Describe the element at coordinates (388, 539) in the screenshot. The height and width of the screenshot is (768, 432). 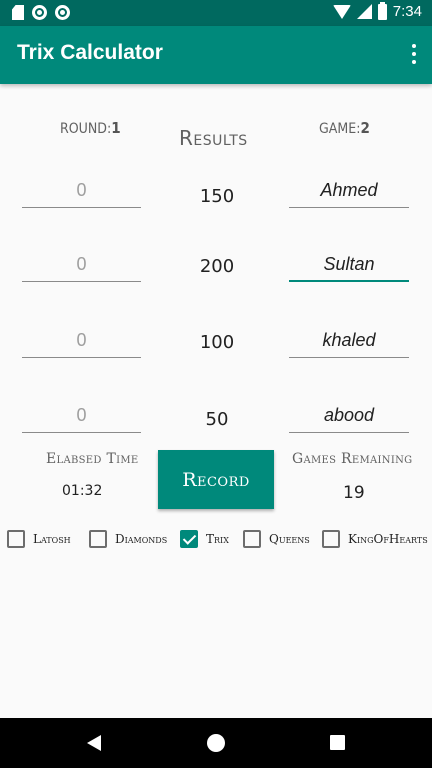
I see `checkbox-label: KingOfHearts` at that location.